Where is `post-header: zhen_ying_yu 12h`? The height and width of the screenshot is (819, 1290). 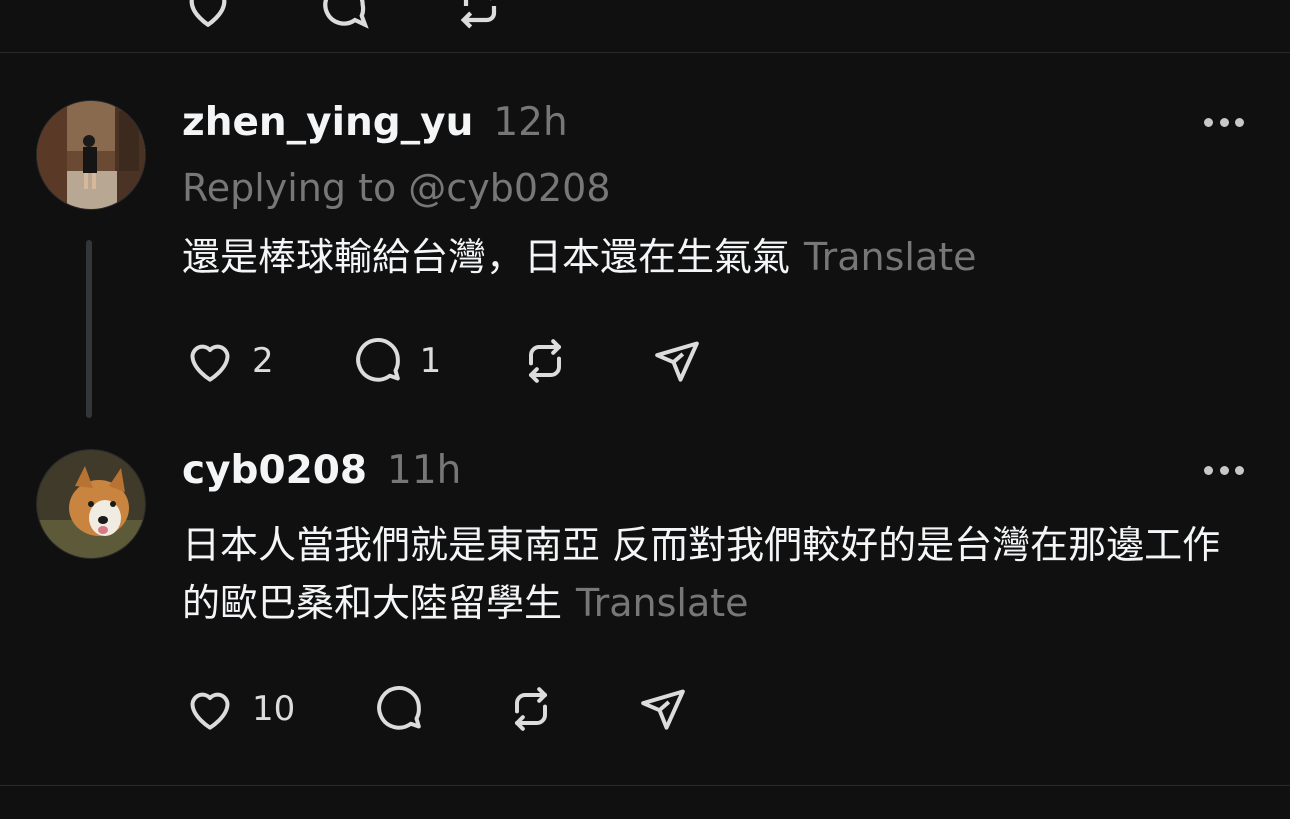
post-header: zhen_ying_yu 12h is located at coordinates (375, 122).